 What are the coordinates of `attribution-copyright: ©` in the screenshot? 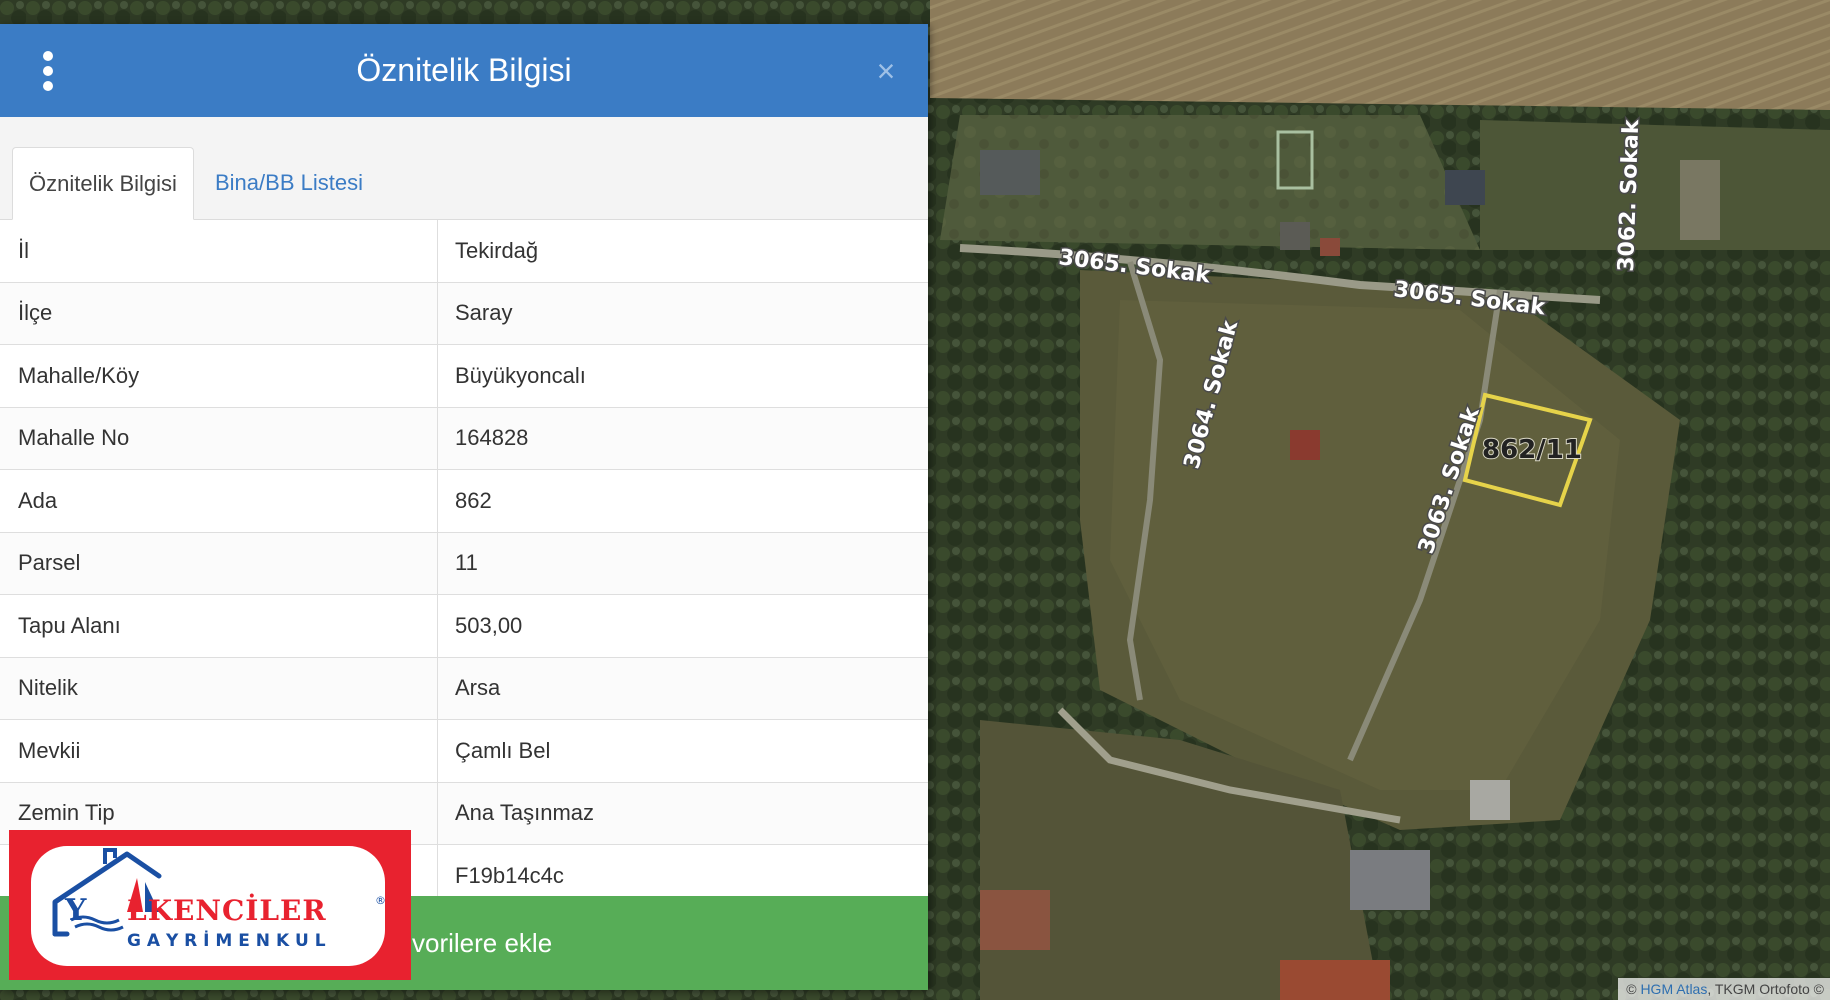 It's located at (1631, 989).